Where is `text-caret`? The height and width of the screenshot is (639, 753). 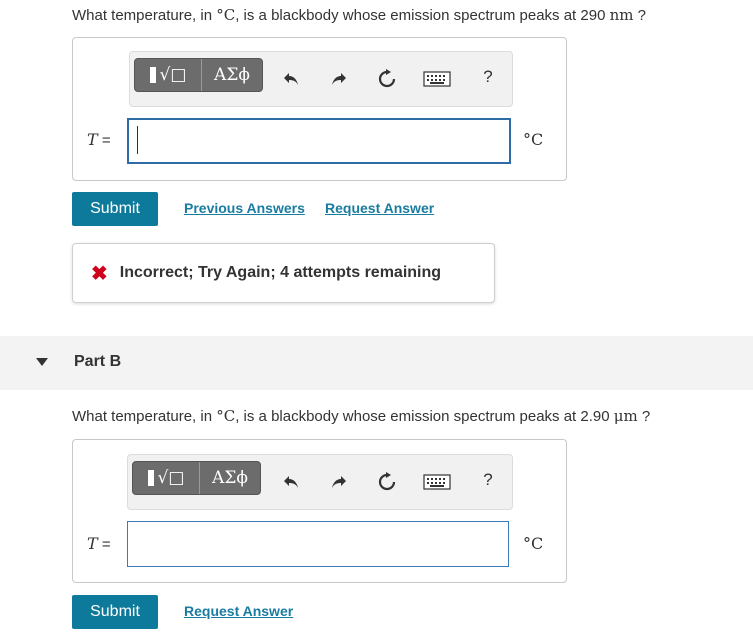 text-caret is located at coordinates (137, 140).